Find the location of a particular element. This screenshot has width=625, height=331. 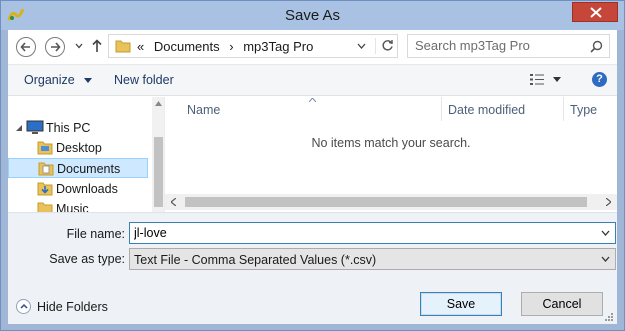

file-name-input is located at coordinates (354, 233).